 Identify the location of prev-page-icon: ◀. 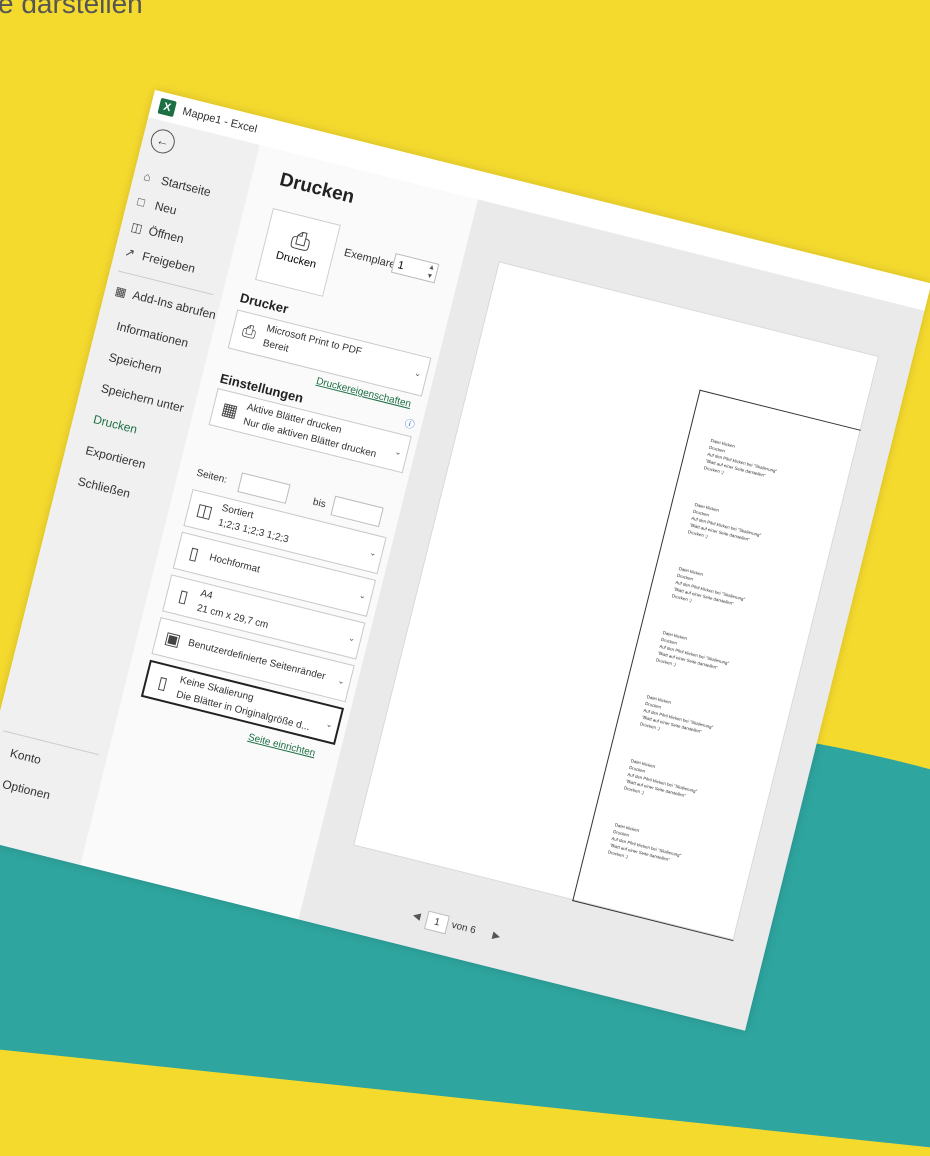
(417, 916).